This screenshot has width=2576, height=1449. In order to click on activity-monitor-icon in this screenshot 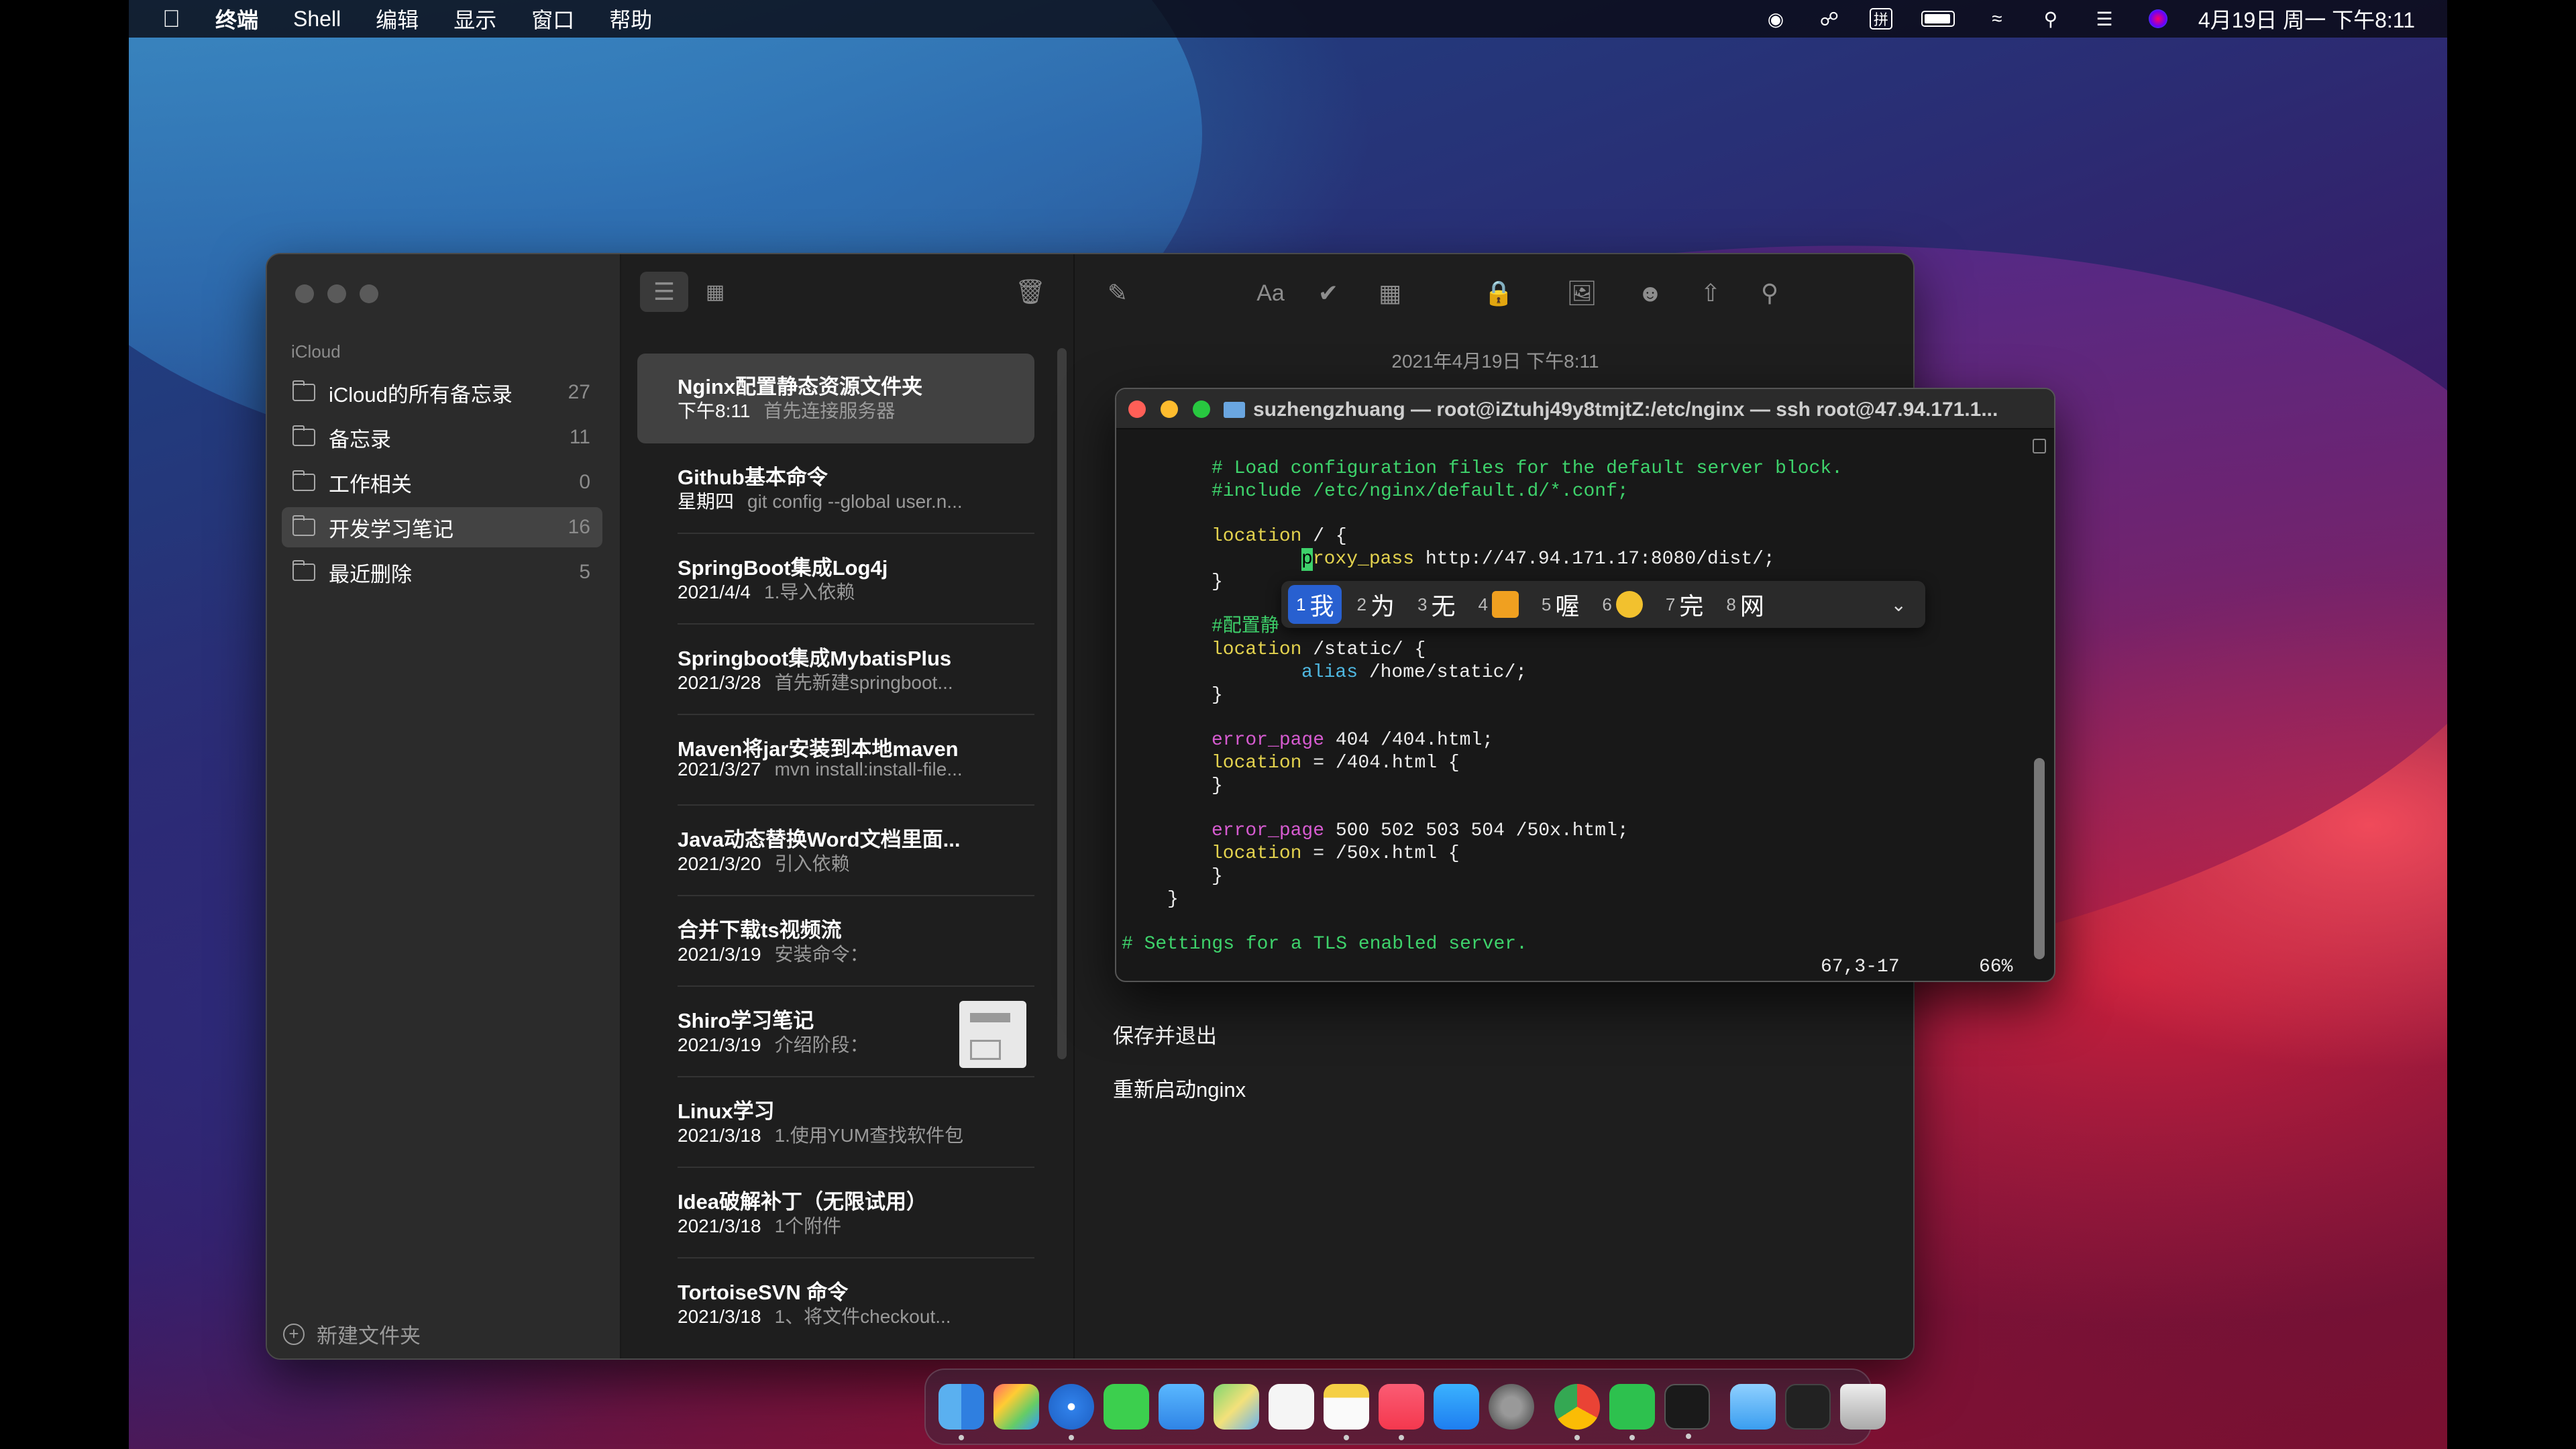, I will do `click(1808, 1407)`.